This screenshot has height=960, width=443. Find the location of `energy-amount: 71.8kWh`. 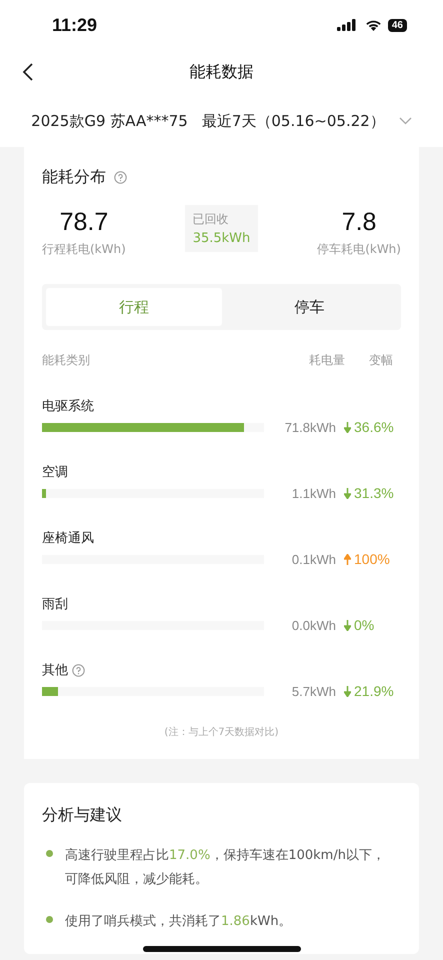

energy-amount: 71.8kWh is located at coordinates (310, 427).